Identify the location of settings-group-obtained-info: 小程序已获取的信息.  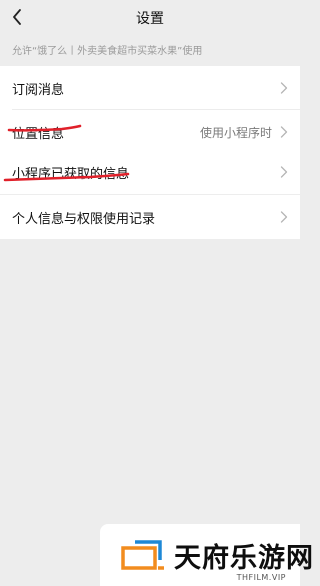
(150, 172).